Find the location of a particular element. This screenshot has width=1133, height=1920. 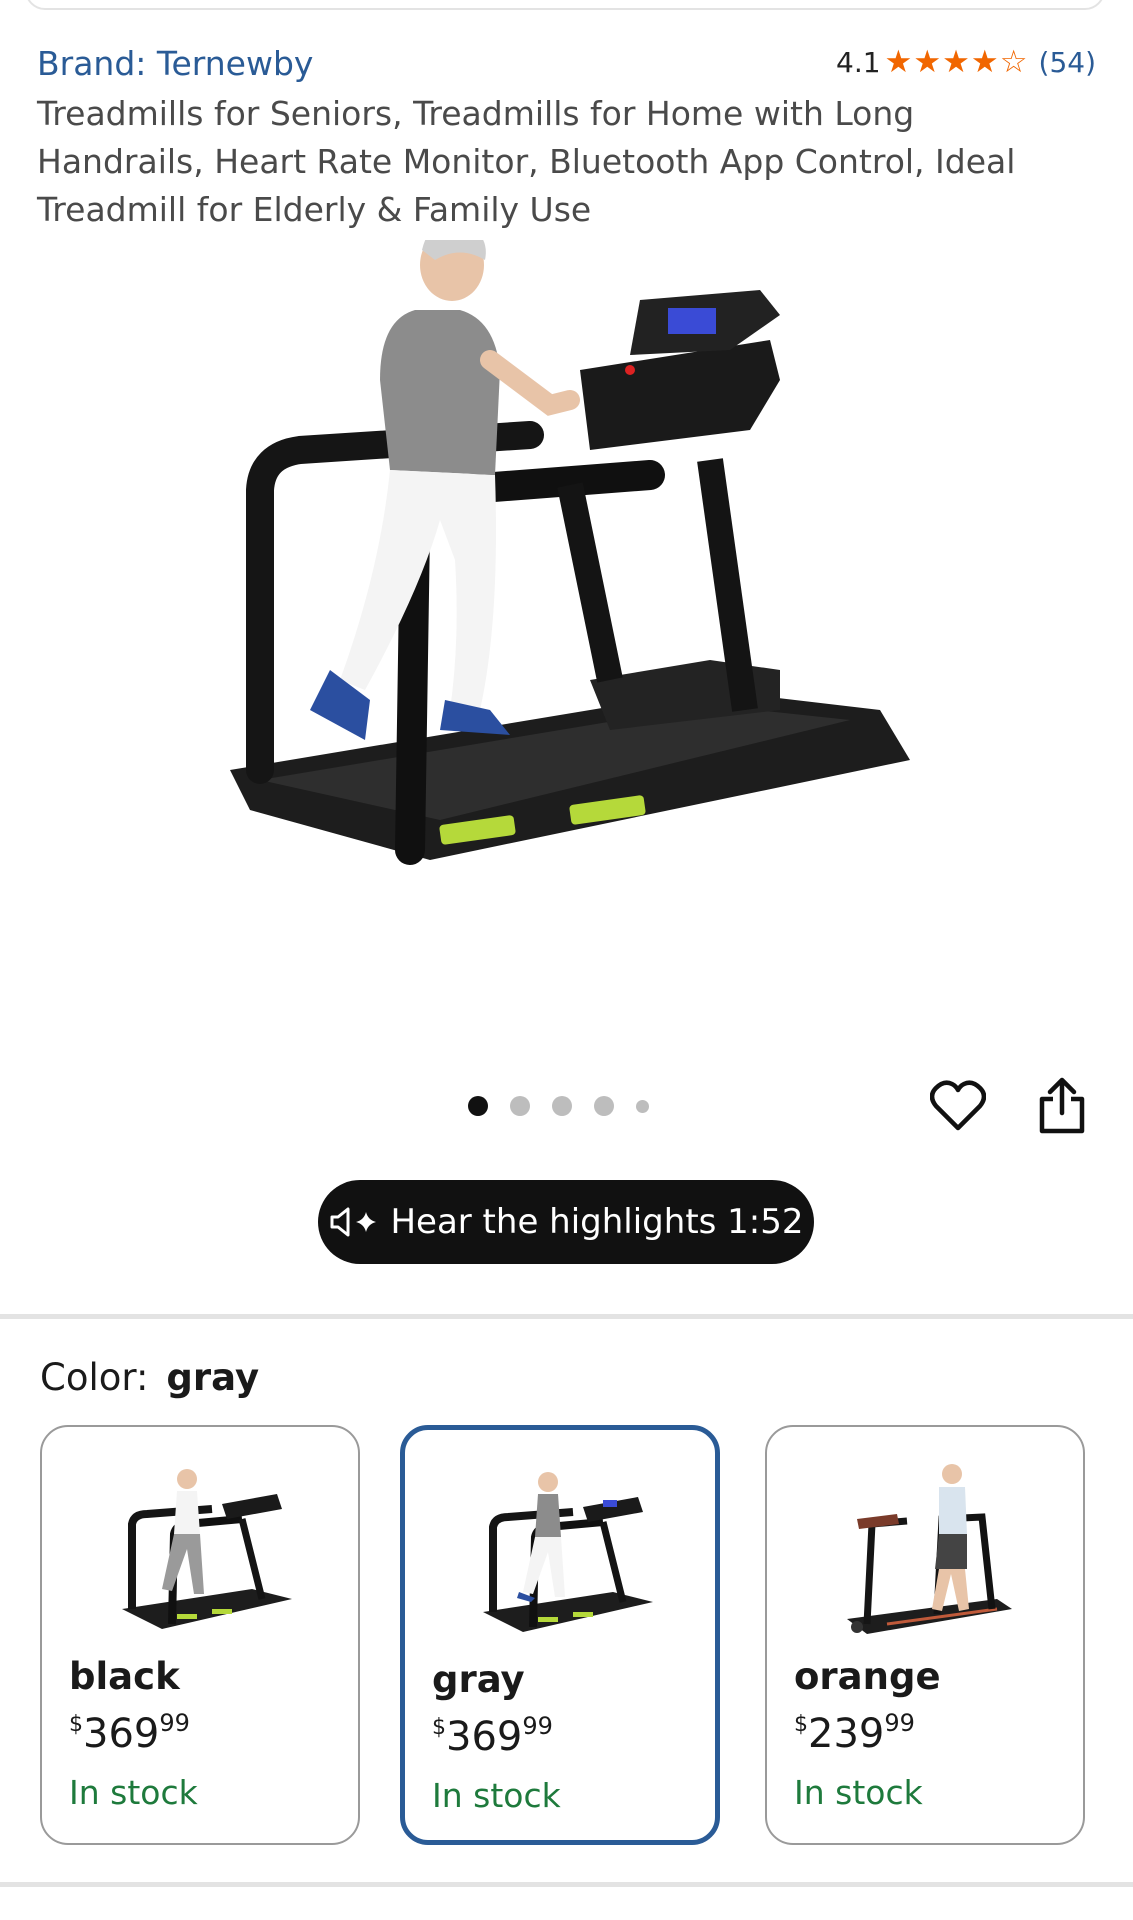

color-option-name: black is located at coordinates (124, 1676).